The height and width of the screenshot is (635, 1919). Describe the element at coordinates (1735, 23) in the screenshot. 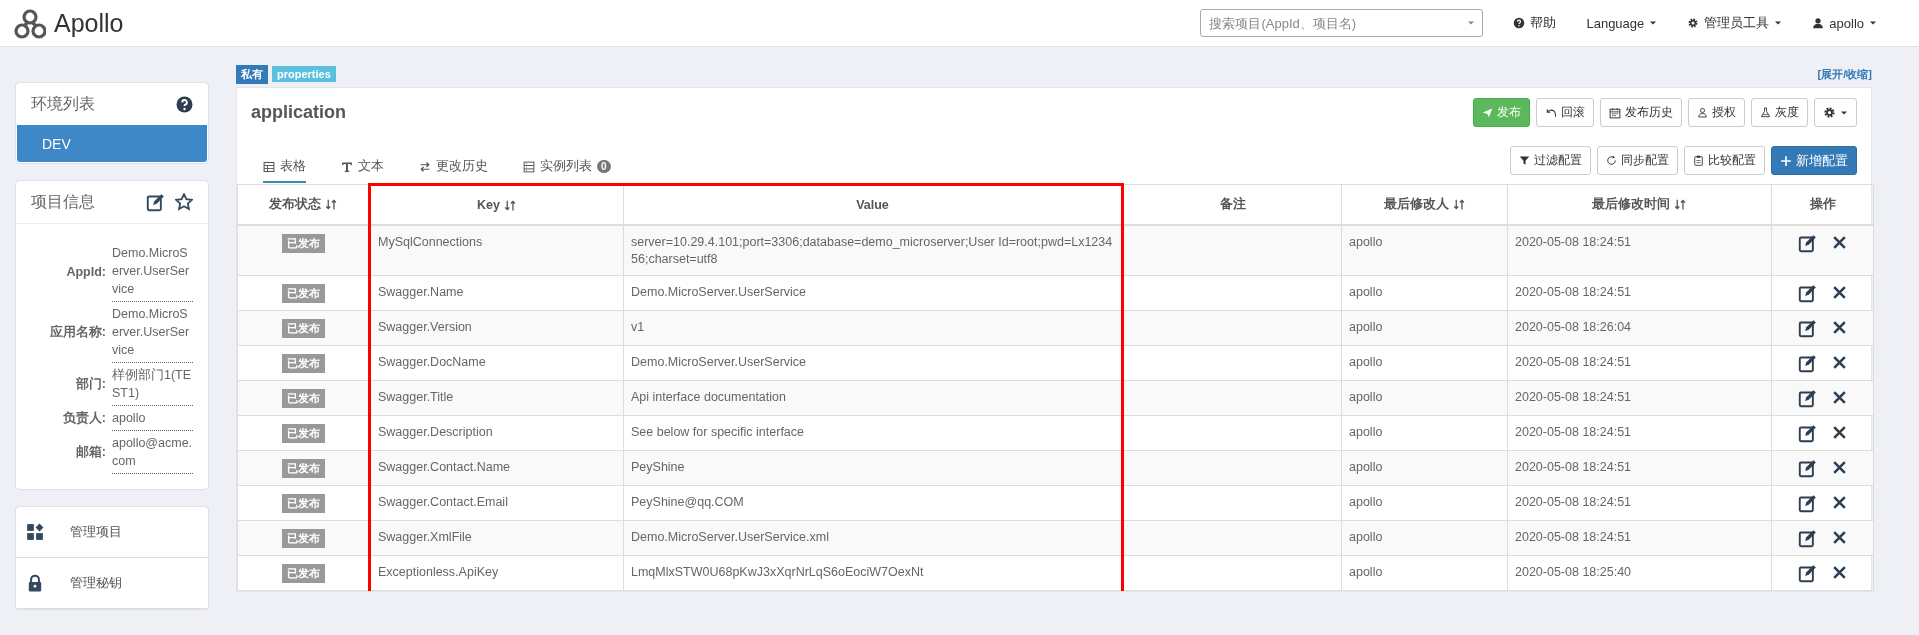

I see `nav-link: 管理员工具` at that location.